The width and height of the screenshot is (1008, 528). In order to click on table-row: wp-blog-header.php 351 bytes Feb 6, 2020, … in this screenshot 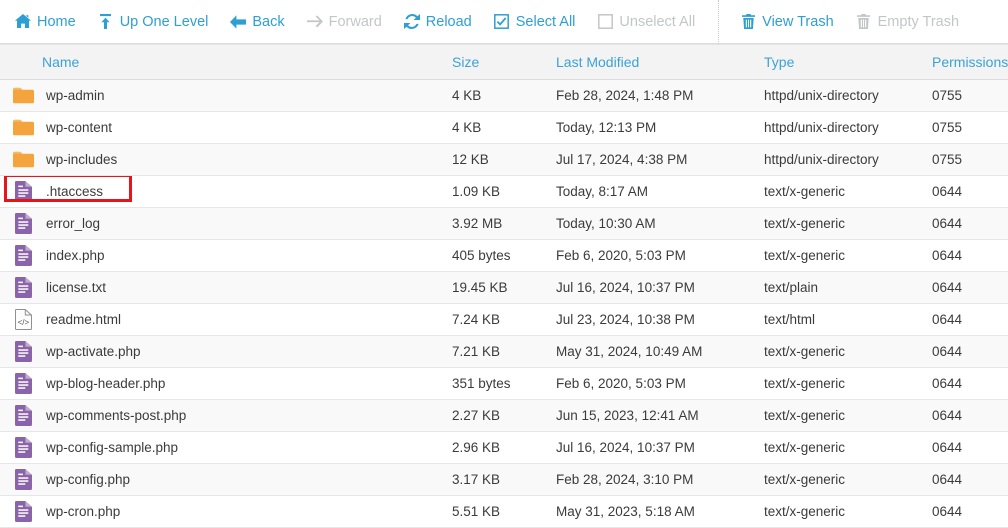, I will do `click(504, 383)`.